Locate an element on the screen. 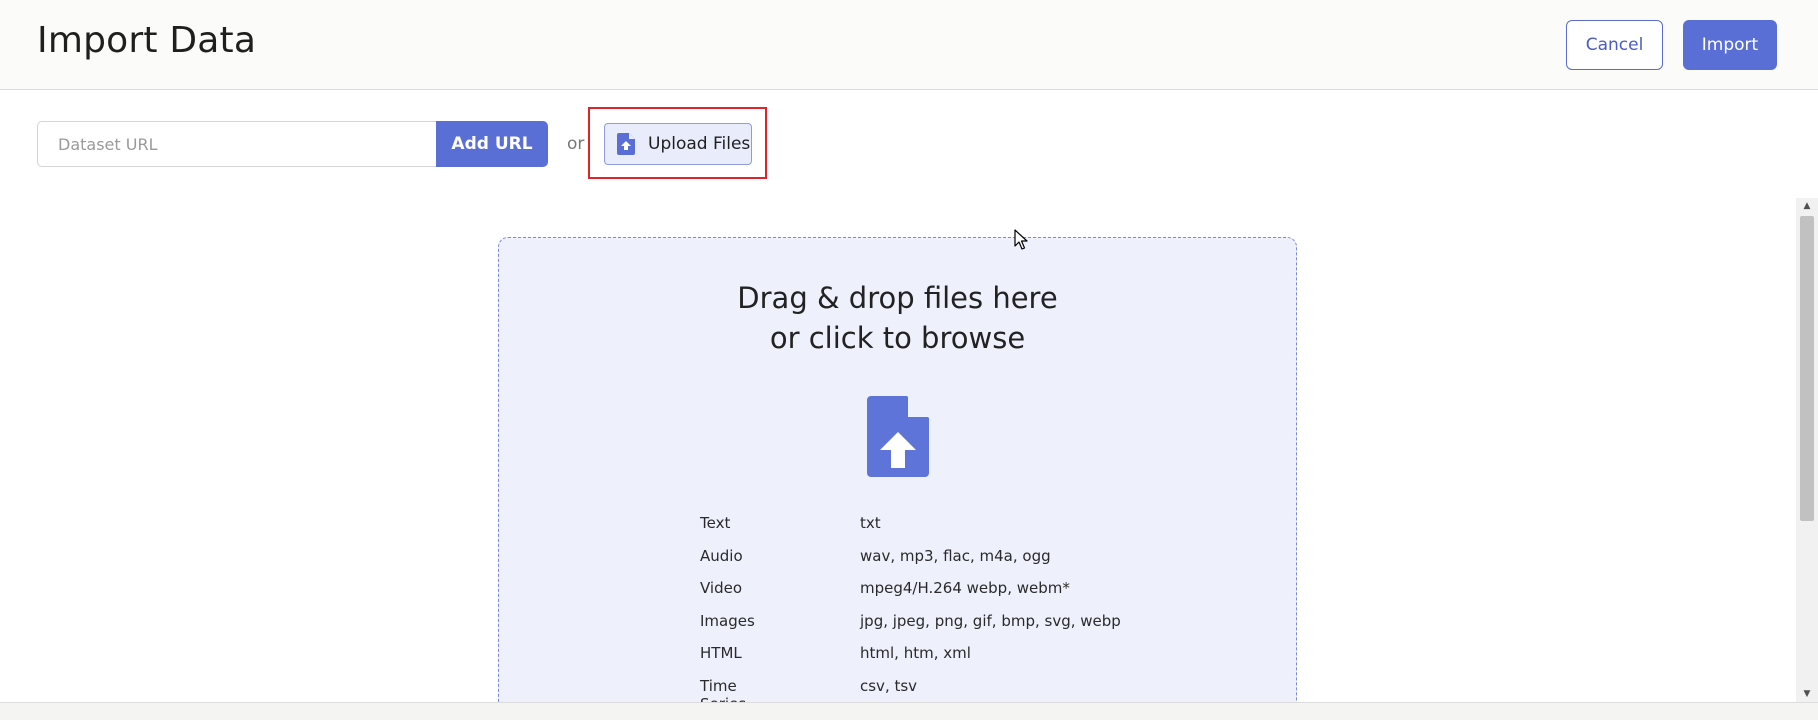 The width and height of the screenshot is (1818, 720). vertical-scrollbar: ▲ ▼ is located at coordinates (1807, 450).